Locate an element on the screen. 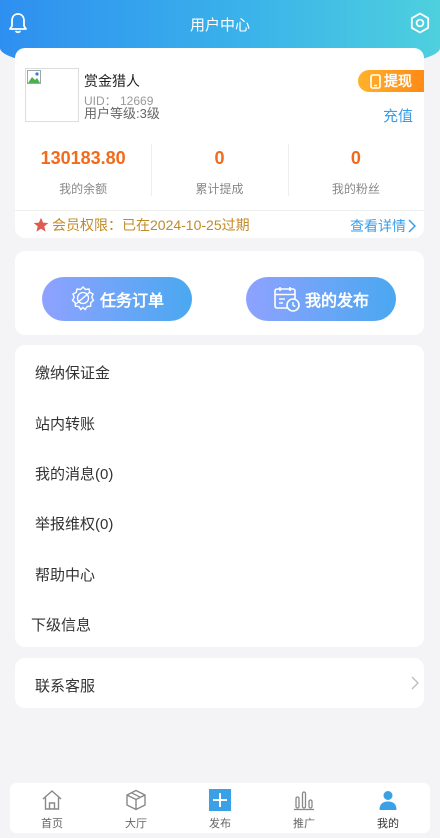 The height and width of the screenshot is (838, 440). badge-icon is located at coordinates (83, 298).